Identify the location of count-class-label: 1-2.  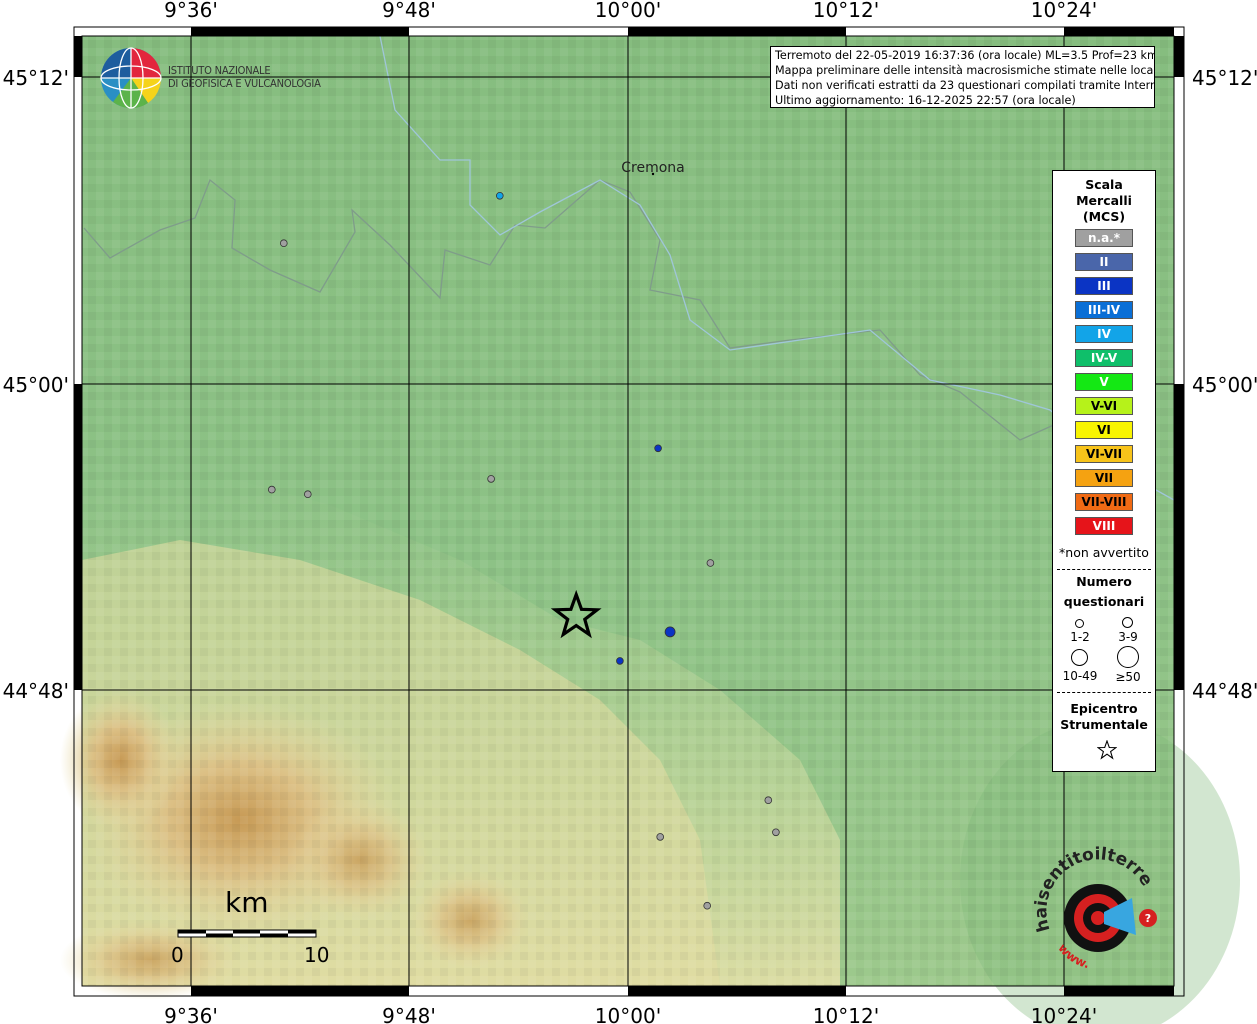
(1080, 637).